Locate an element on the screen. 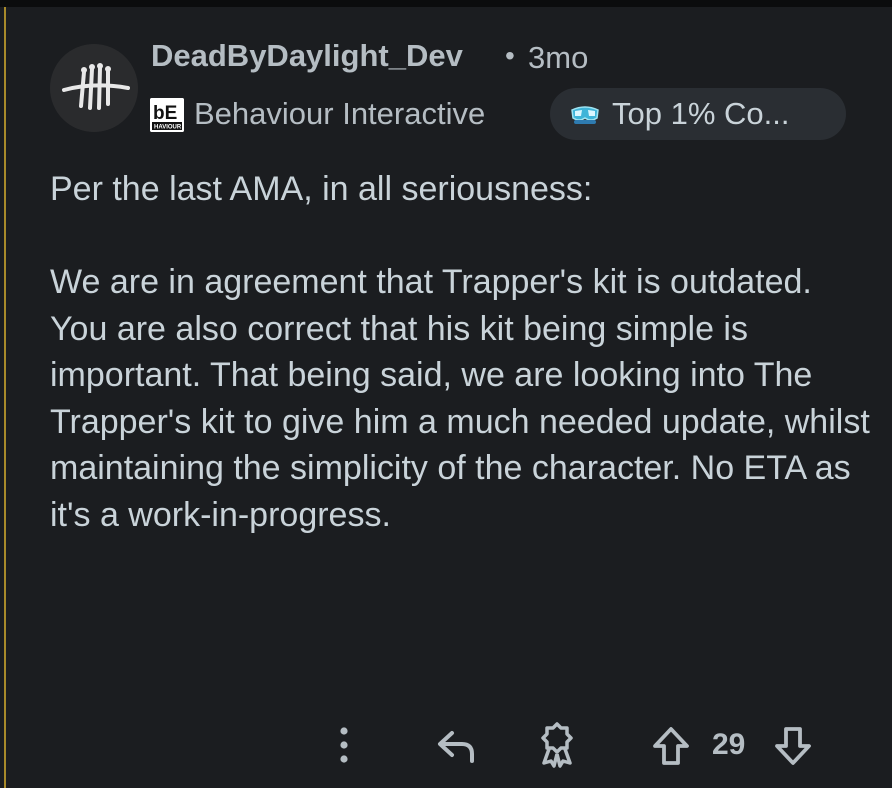 This screenshot has width=892, height=788. award-button is located at coordinates (557, 745).